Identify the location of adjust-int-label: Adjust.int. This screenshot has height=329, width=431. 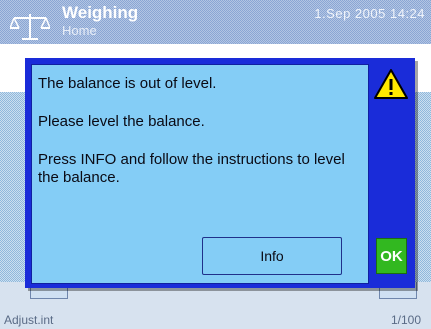
(28, 320).